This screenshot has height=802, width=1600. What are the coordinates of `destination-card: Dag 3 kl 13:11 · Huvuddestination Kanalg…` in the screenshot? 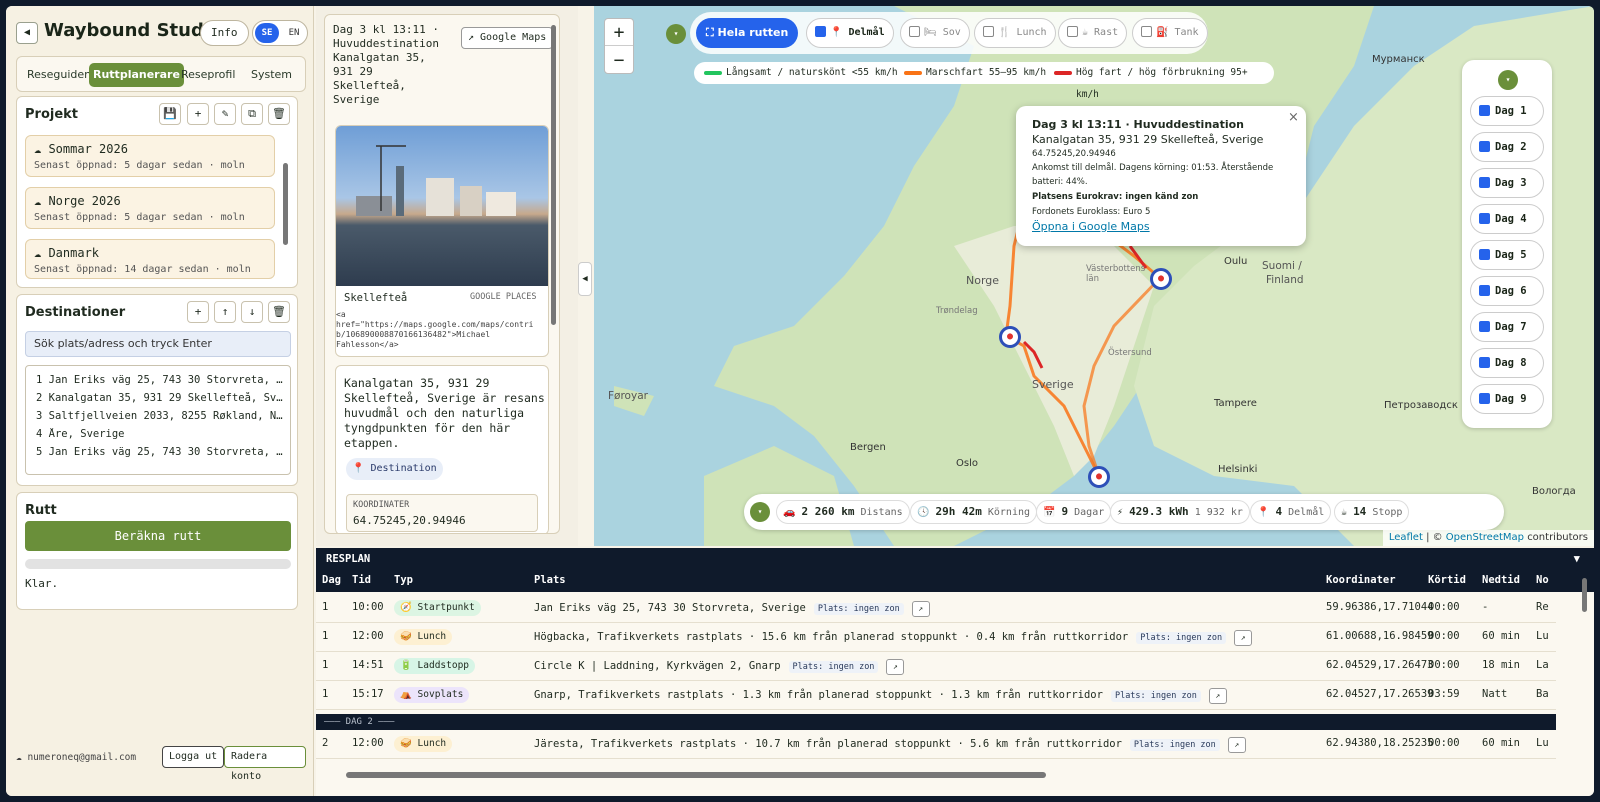 It's located at (442, 274).